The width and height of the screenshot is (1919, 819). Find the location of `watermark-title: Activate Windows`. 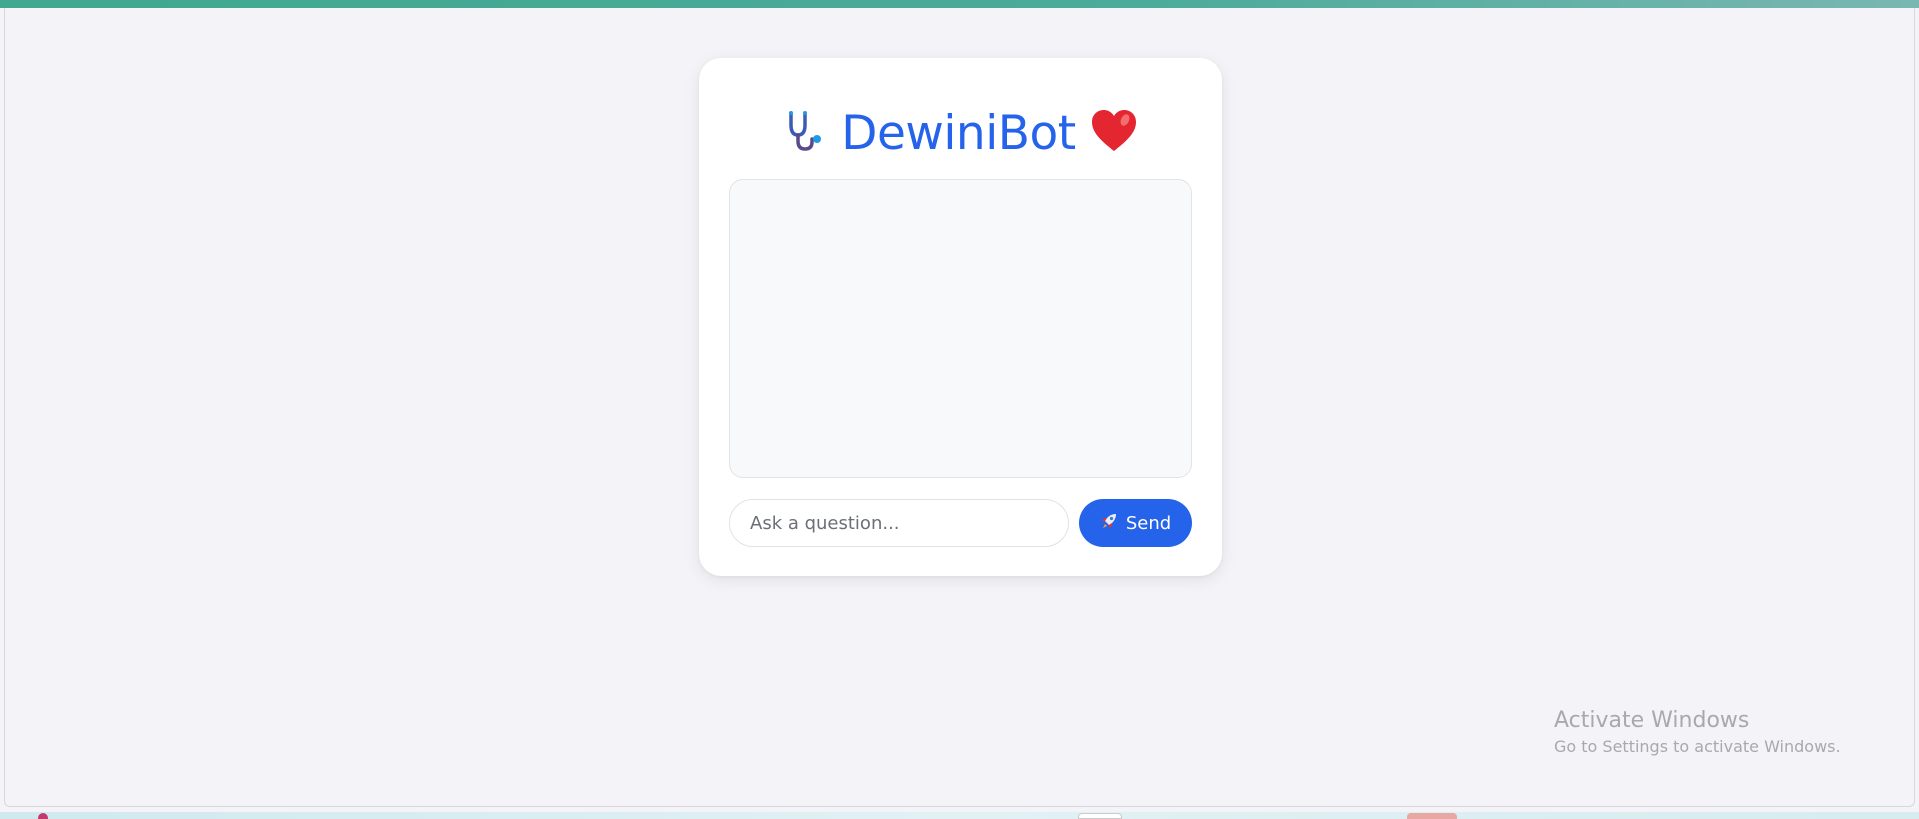

watermark-title: Activate Windows is located at coordinates (1652, 720).